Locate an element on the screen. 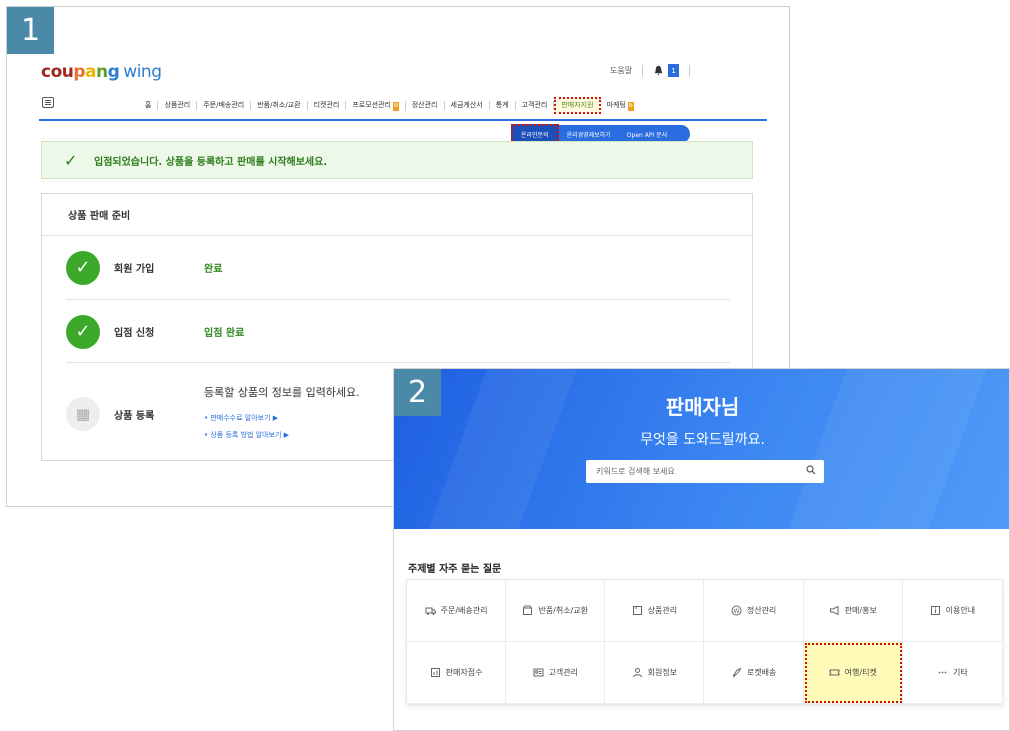 This screenshot has height=731, width=1010. notification-count-badge: 1 is located at coordinates (674, 70).